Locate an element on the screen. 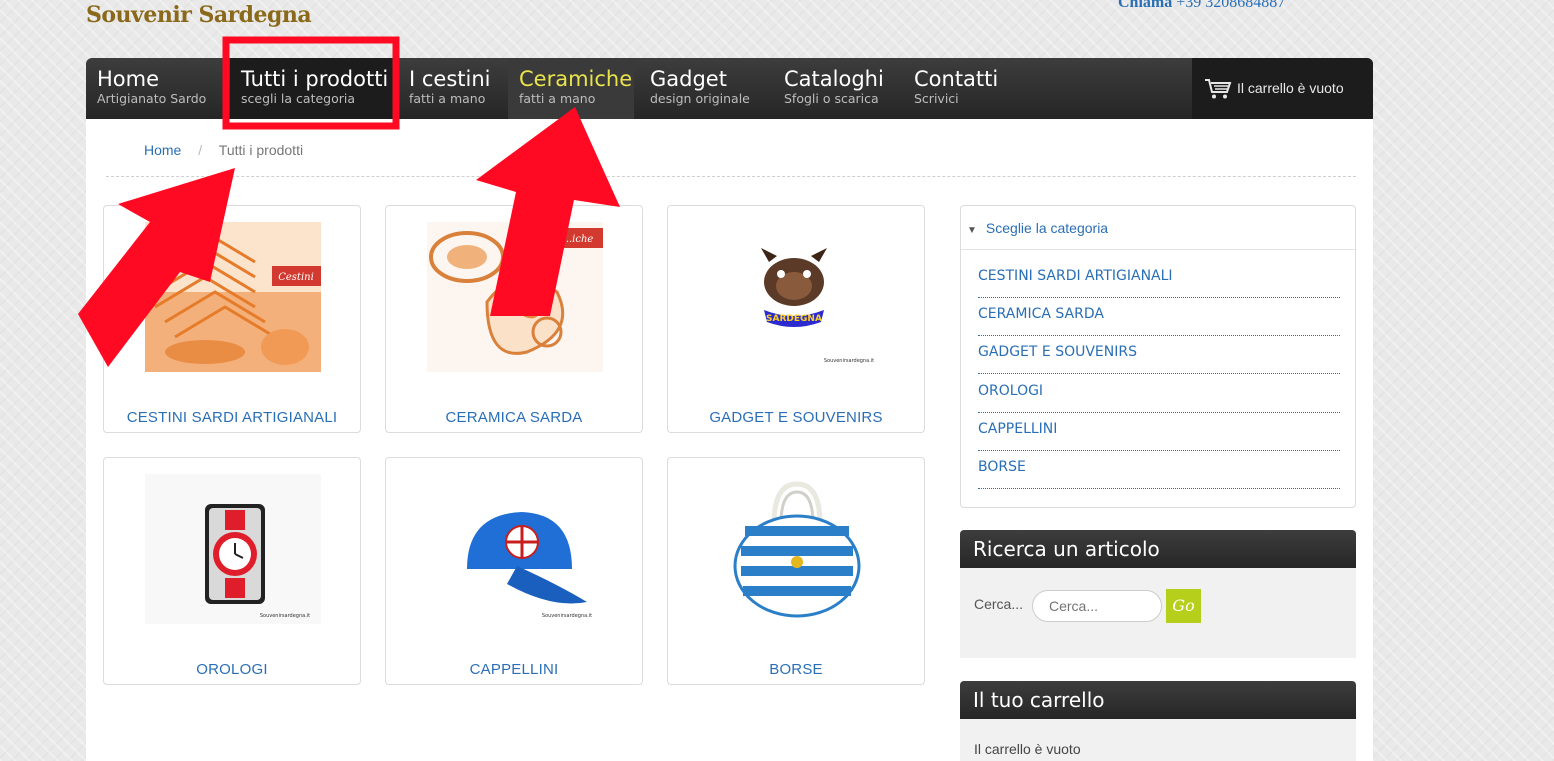 The height and width of the screenshot is (761, 1554). nav-item-gadget: Gadget design originale is located at coordinates (705, 88).